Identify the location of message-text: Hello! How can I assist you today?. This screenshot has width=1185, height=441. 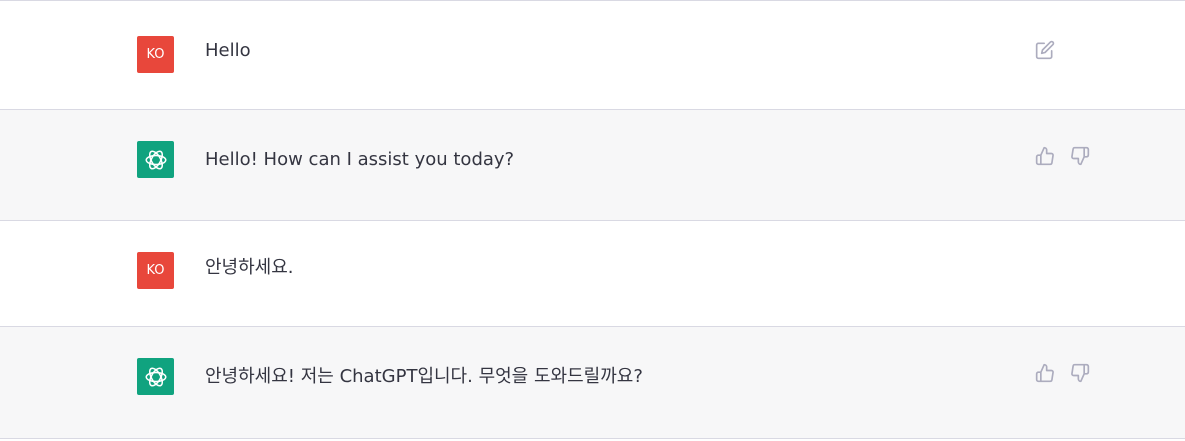
(360, 159).